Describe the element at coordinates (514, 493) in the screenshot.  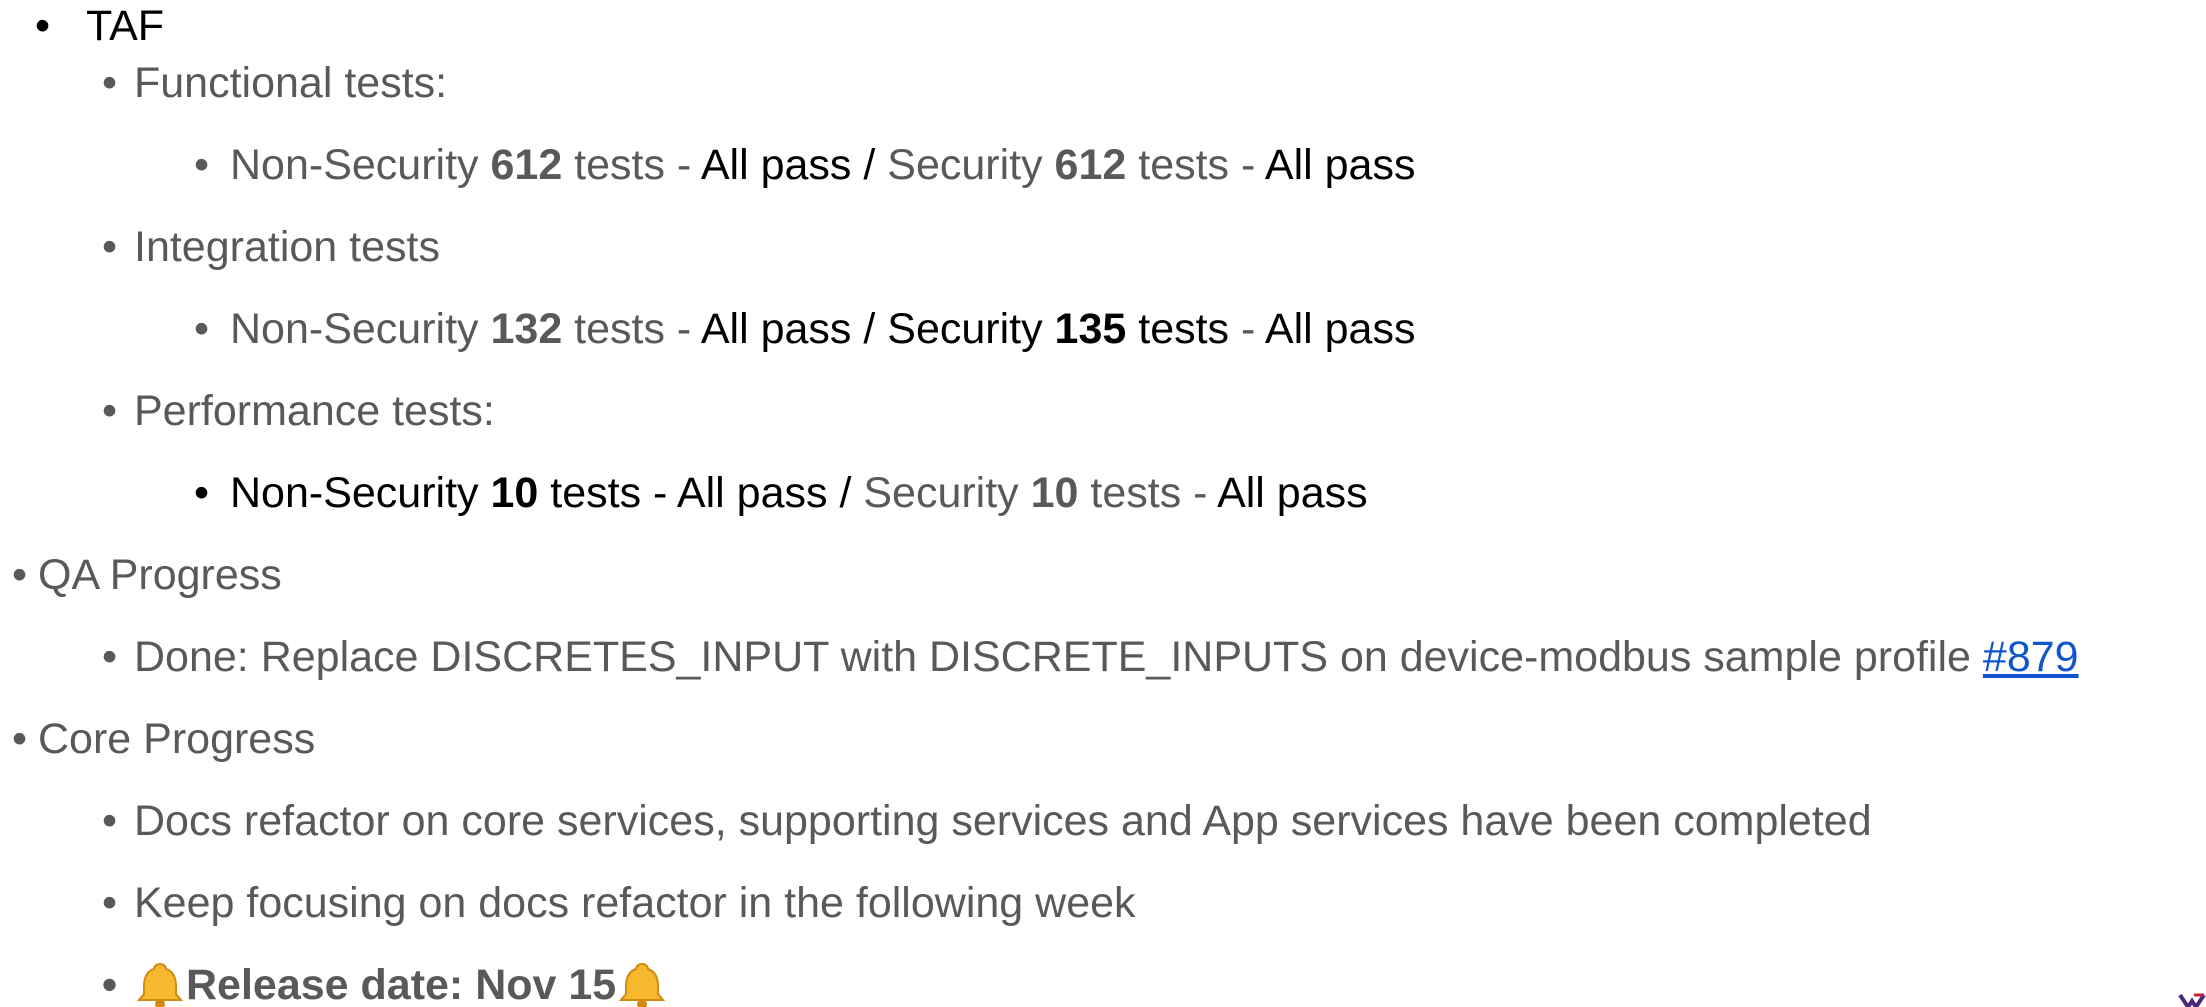
I see `ns-count: 10` at that location.